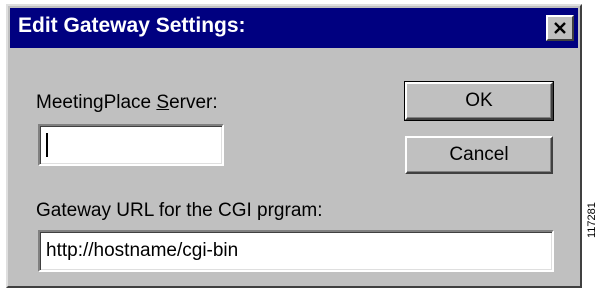 Image resolution: width=598 pixels, height=296 pixels. I want to click on close-icon, so click(560, 28).